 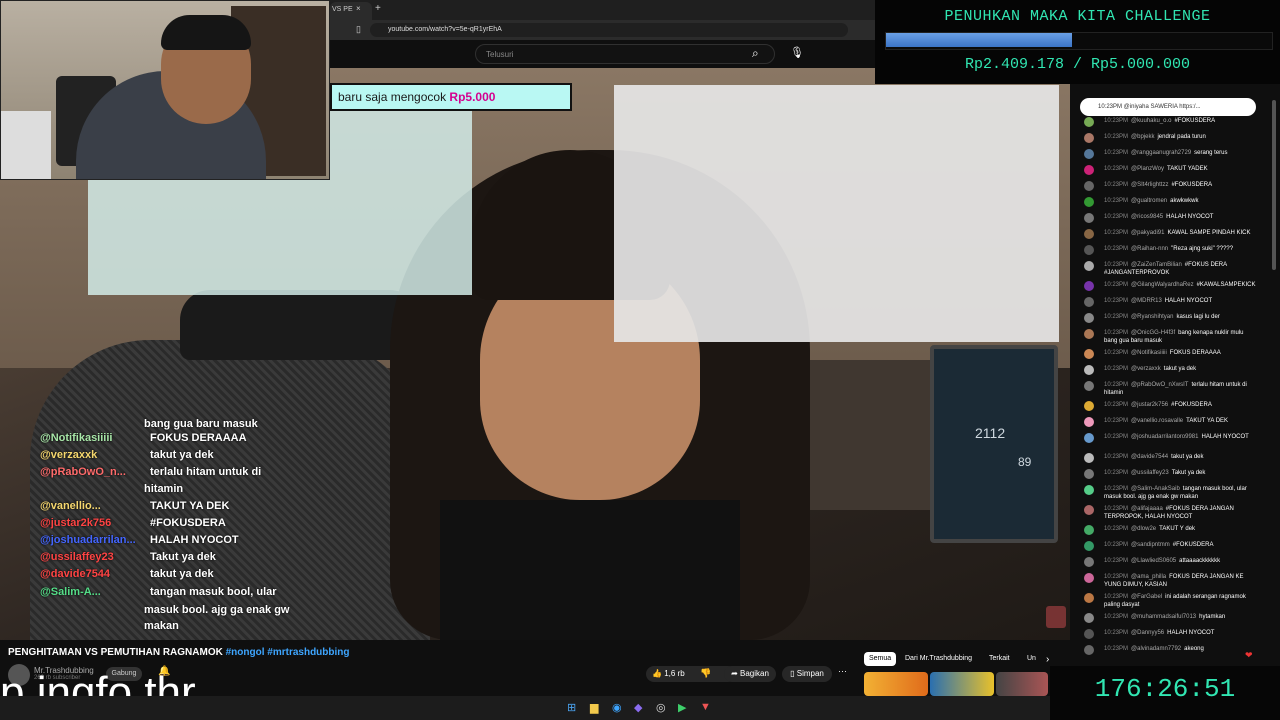 What do you see at coordinates (705, 707) in the screenshot?
I see `brave-icon: ▼` at bounding box center [705, 707].